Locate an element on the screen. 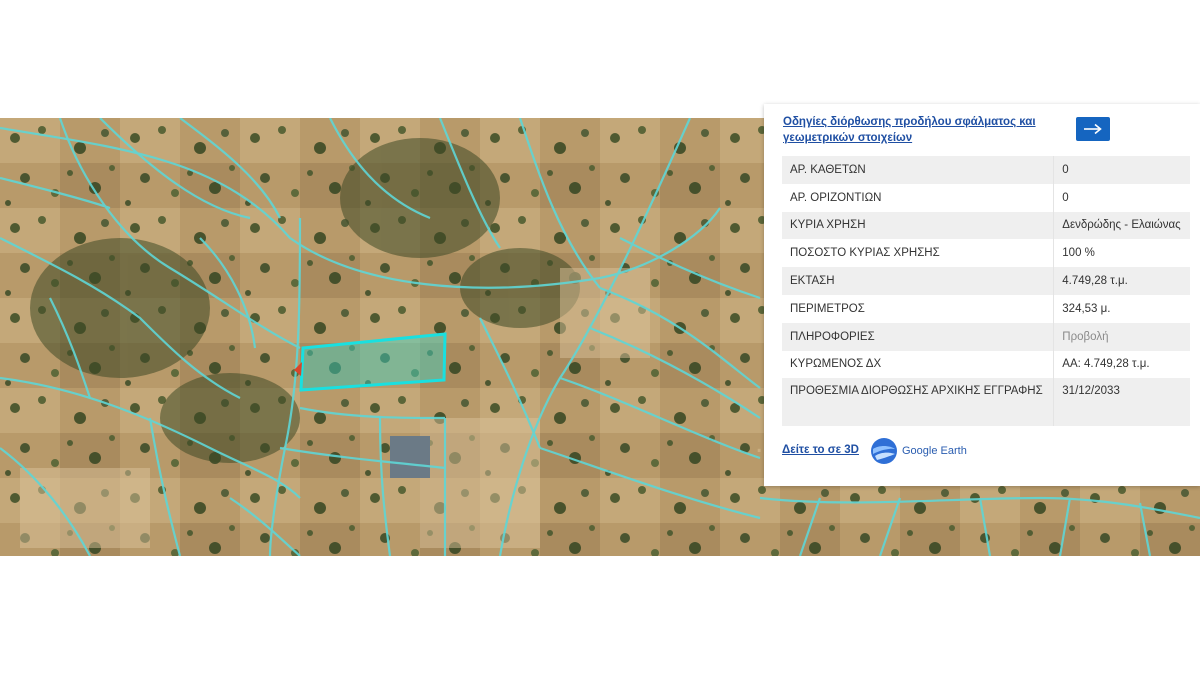 The height and width of the screenshot is (675, 1200). attr-value: 324,53 μ. is located at coordinates (1086, 308).